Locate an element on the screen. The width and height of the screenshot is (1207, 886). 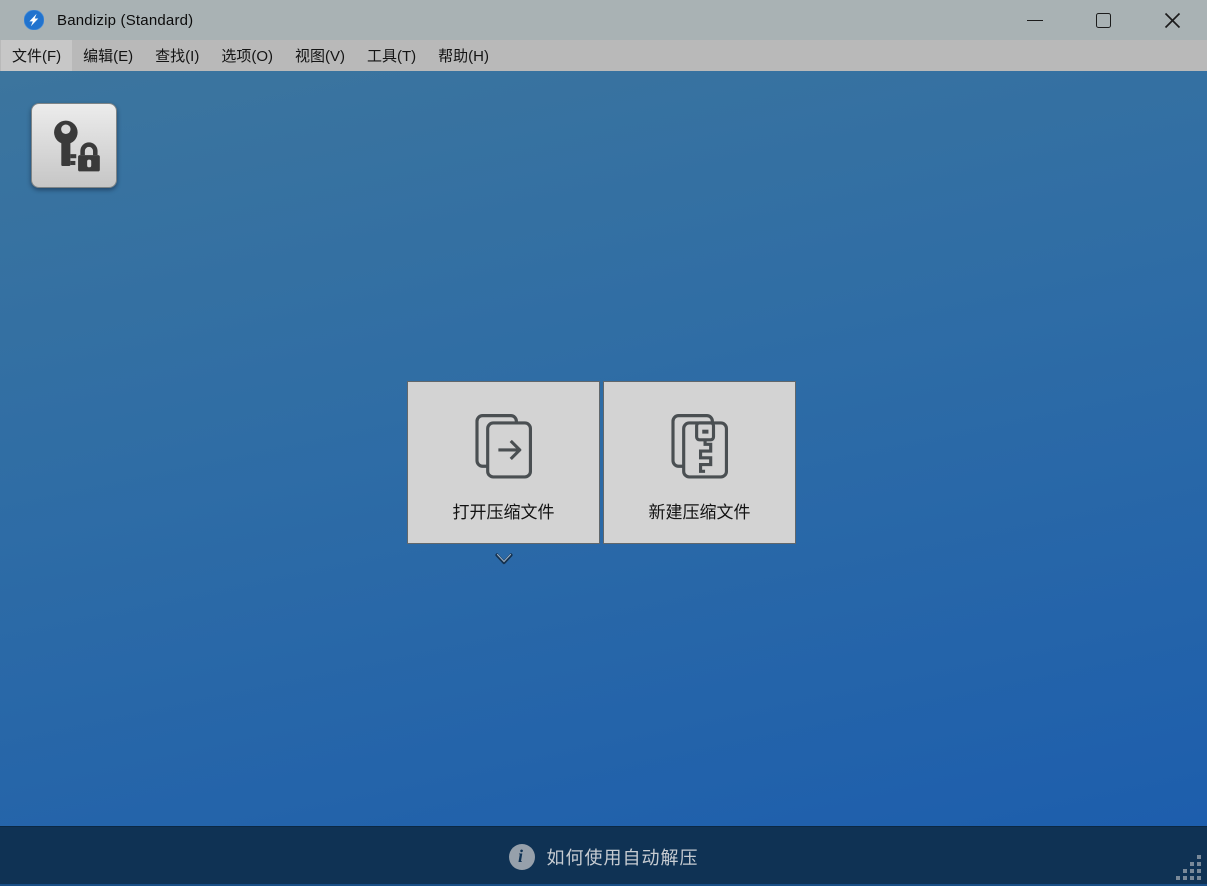
new-archive-button: 新建压缩文件 is located at coordinates (699, 462).